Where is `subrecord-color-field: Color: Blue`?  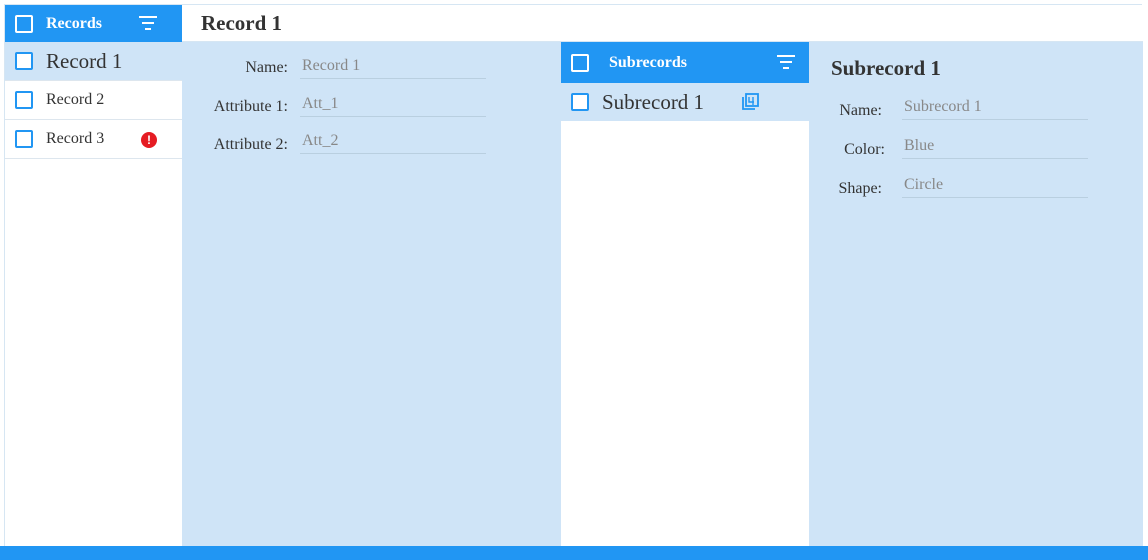 subrecord-color-field: Color: Blue is located at coordinates (957, 148).